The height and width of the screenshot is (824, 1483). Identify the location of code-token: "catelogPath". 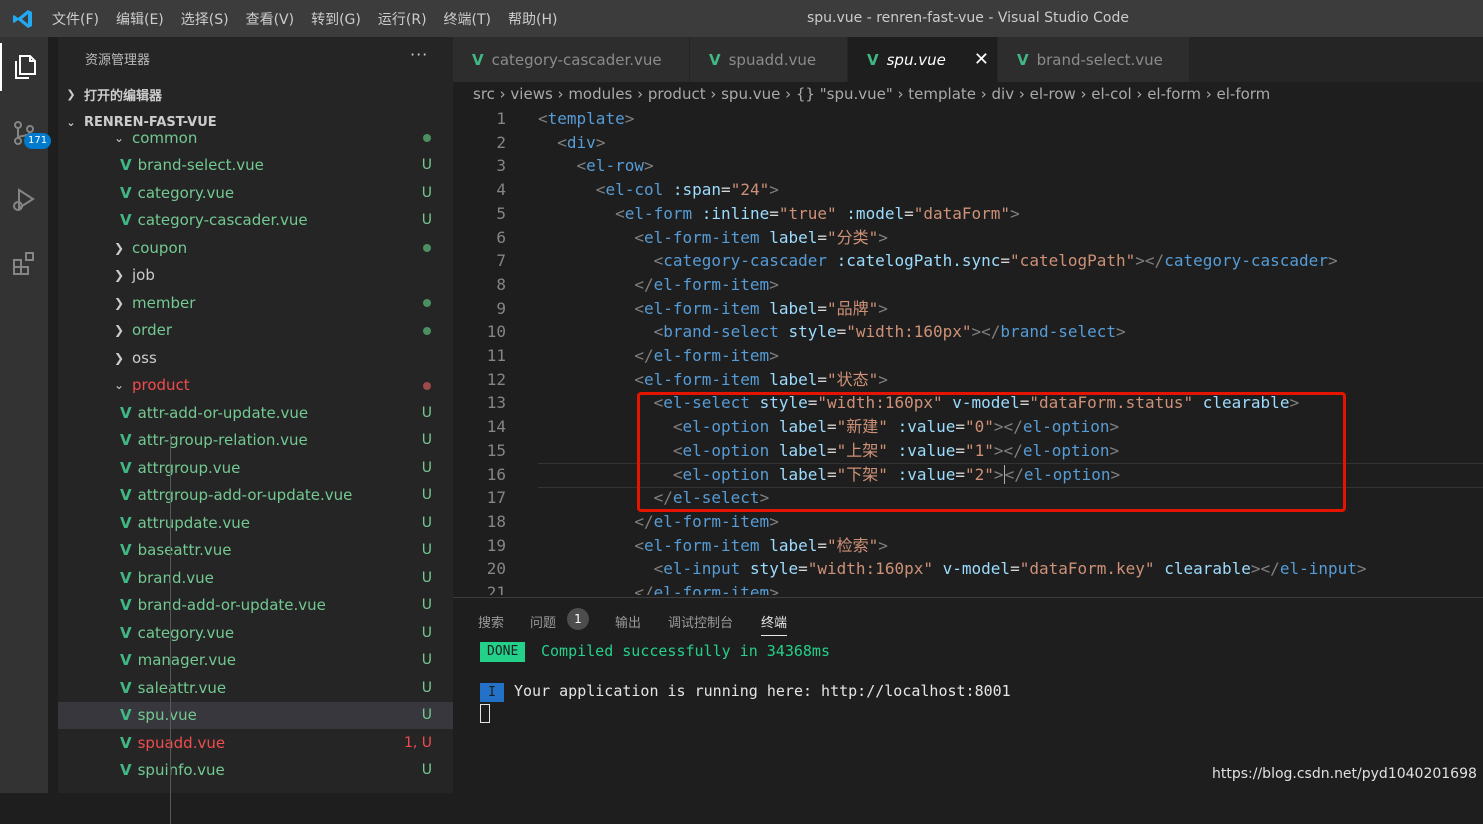
(1073, 261).